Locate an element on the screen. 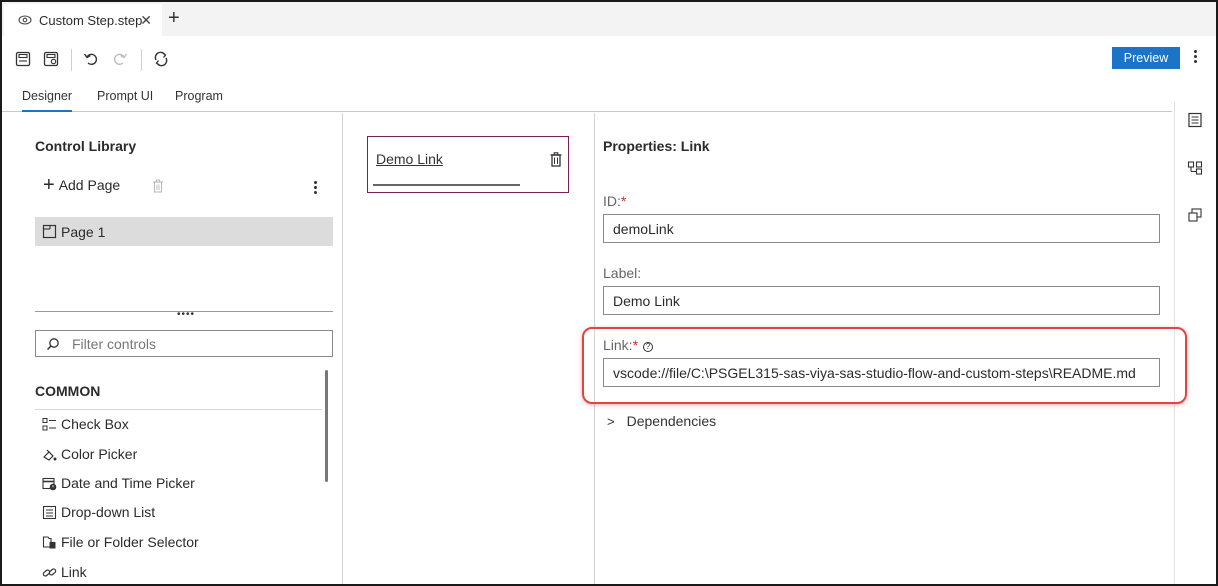  resize-handle is located at coordinates (446, 185).